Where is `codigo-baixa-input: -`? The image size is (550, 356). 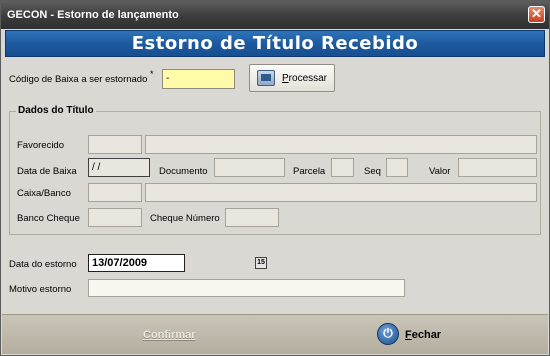
codigo-baixa-input: - is located at coordinates (198, 79).